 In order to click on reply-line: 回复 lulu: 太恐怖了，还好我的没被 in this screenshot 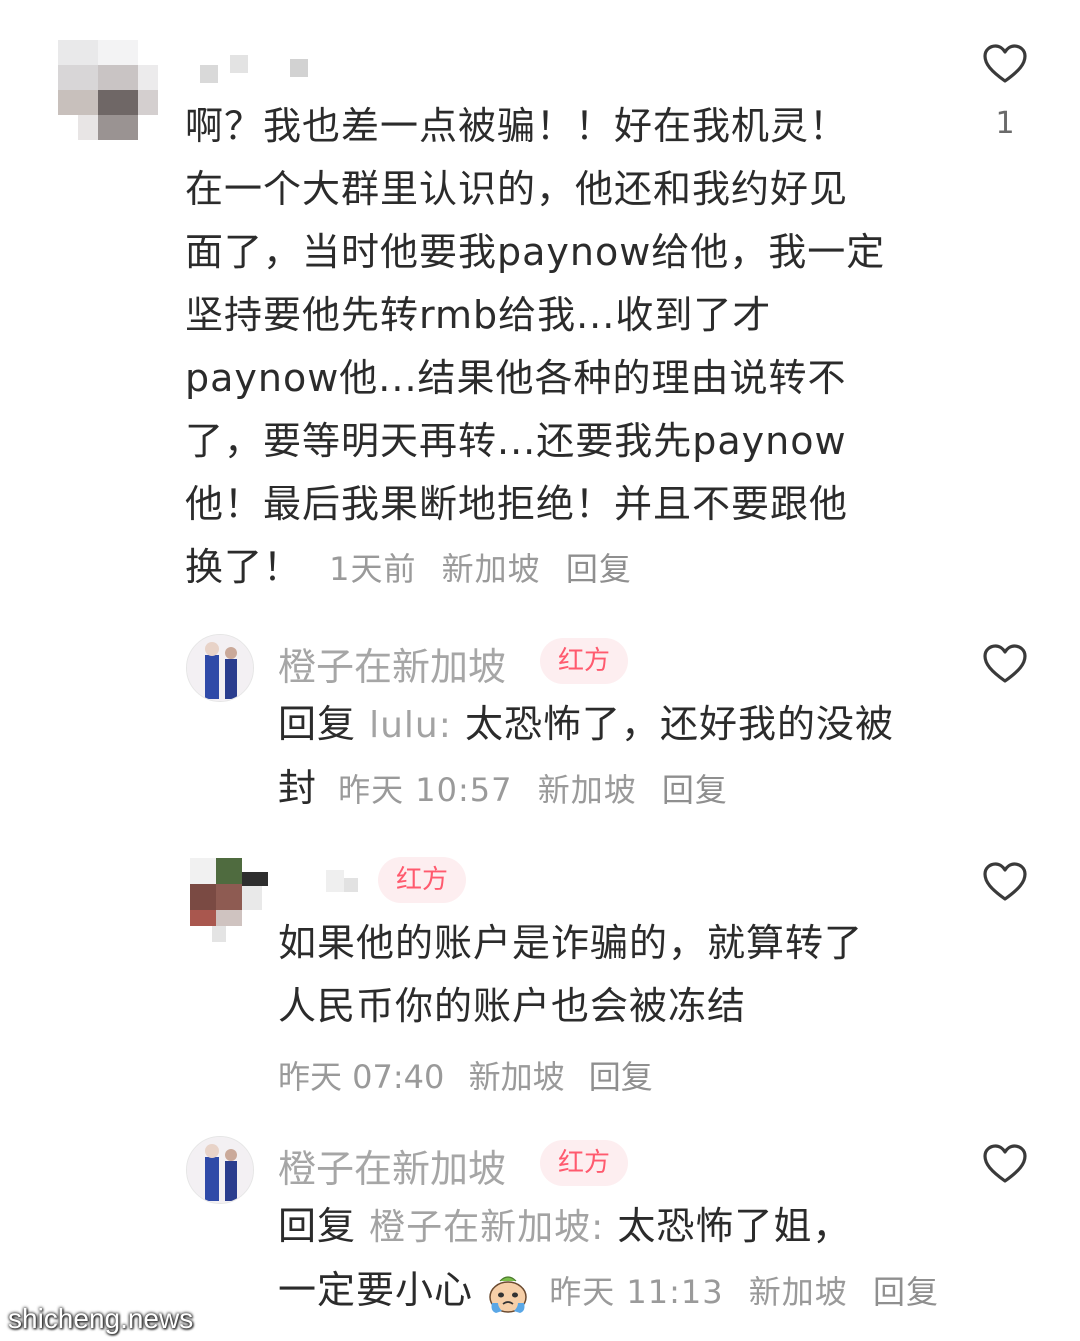, I will do `click(618, 725)`.